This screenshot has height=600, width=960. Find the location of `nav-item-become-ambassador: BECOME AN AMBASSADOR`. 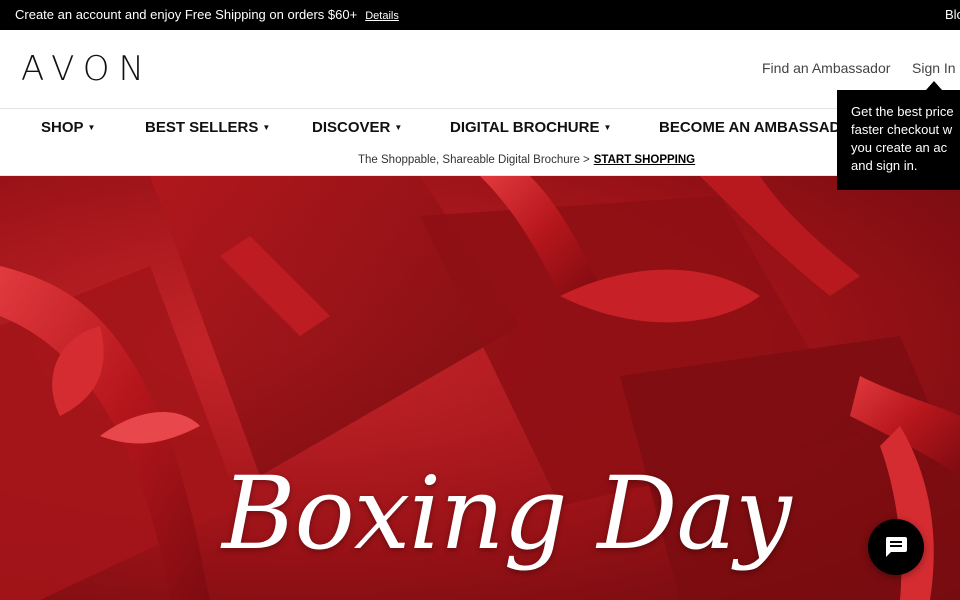

nav-item-become-ambassador: BECOME AN AMBASSADOR is located at coordinates (748, 127).